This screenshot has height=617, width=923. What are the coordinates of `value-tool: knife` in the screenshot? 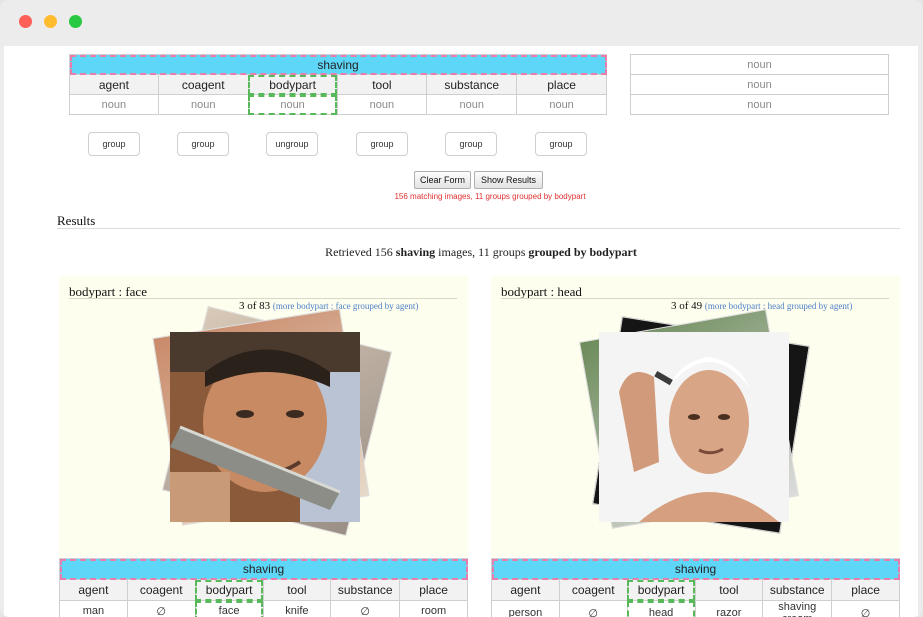 It's located at (297, 608).